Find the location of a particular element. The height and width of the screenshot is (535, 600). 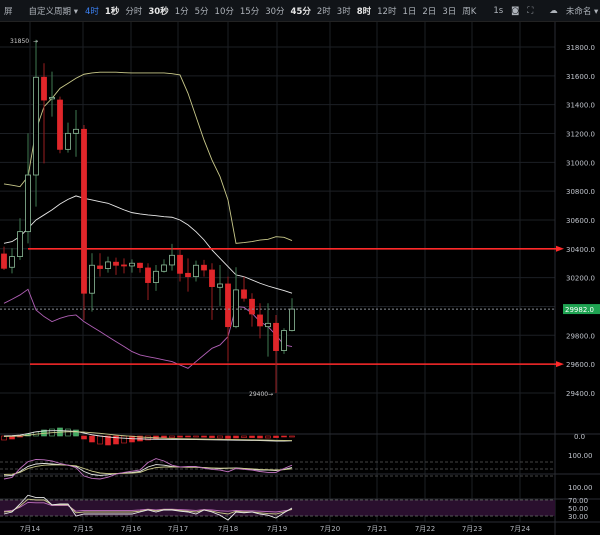

period-tab-16: 3日 is located at coordinates (449, 11).